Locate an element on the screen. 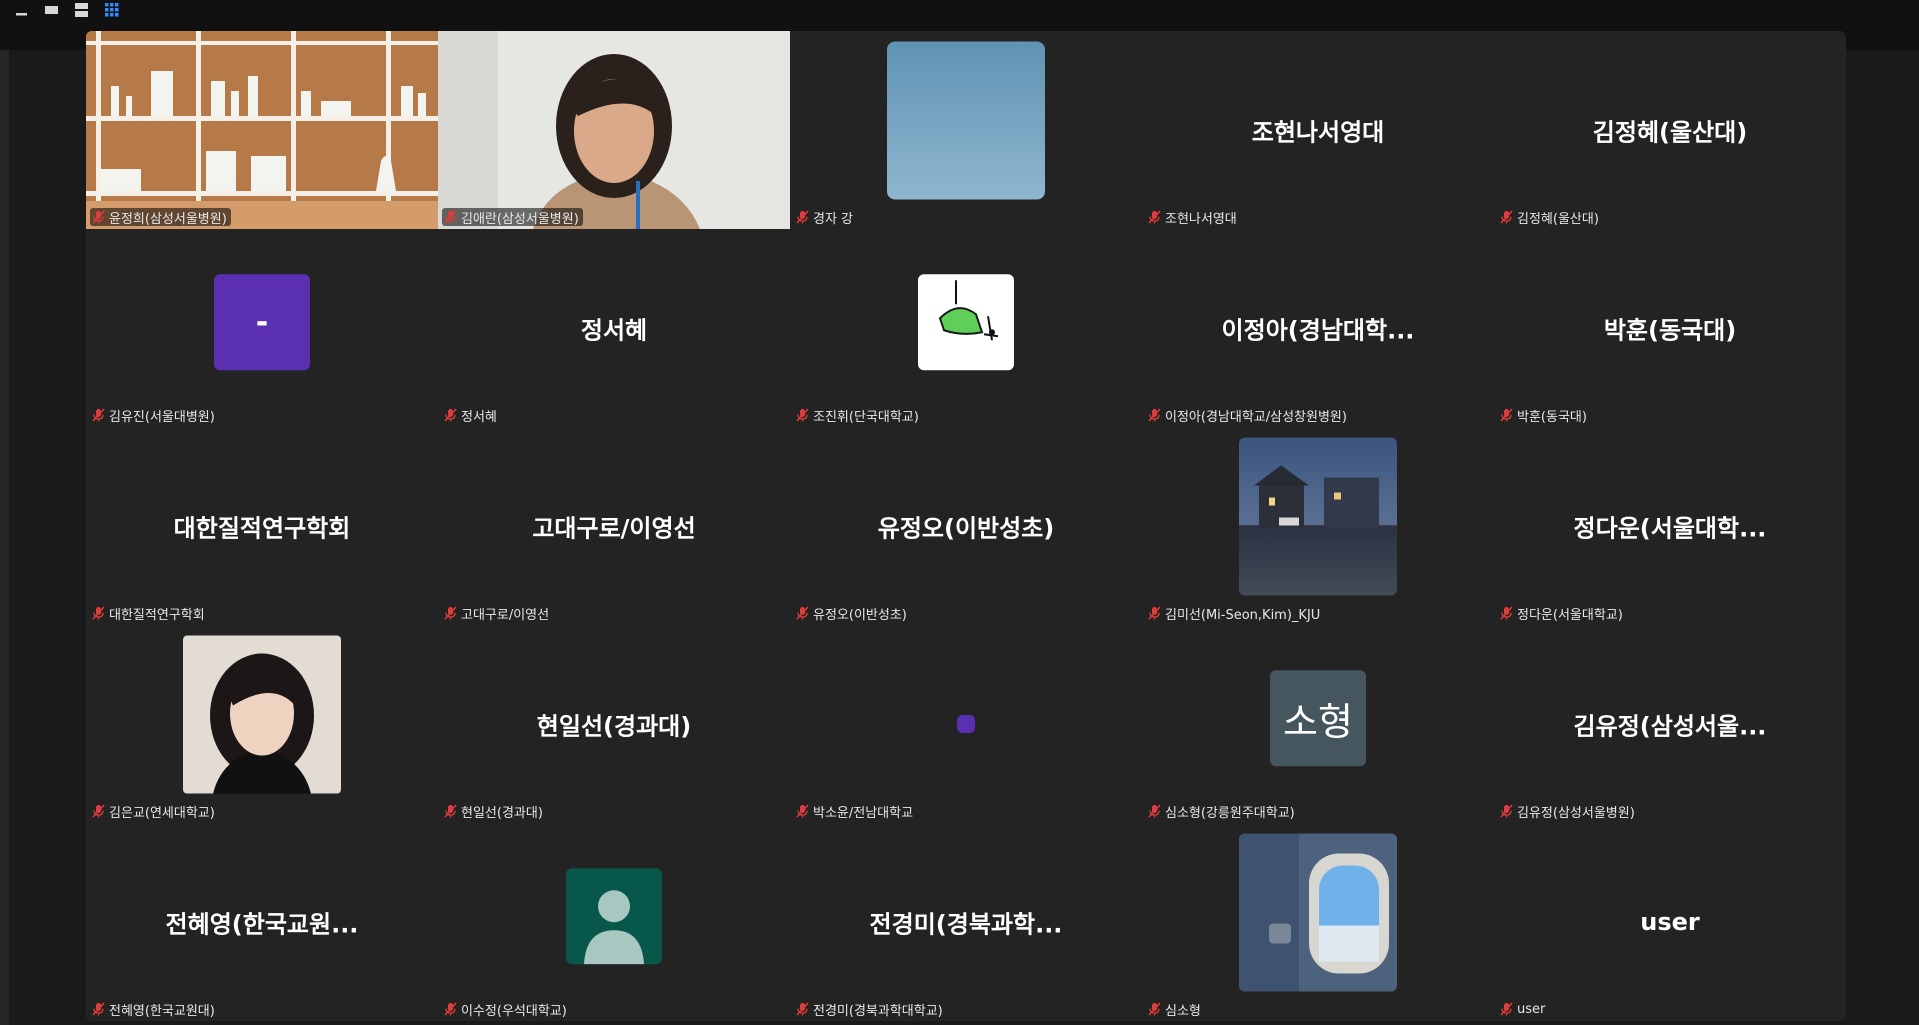 The image size is (1919, 1025). participant-tile: user user is located at coordinates (1670, 922).